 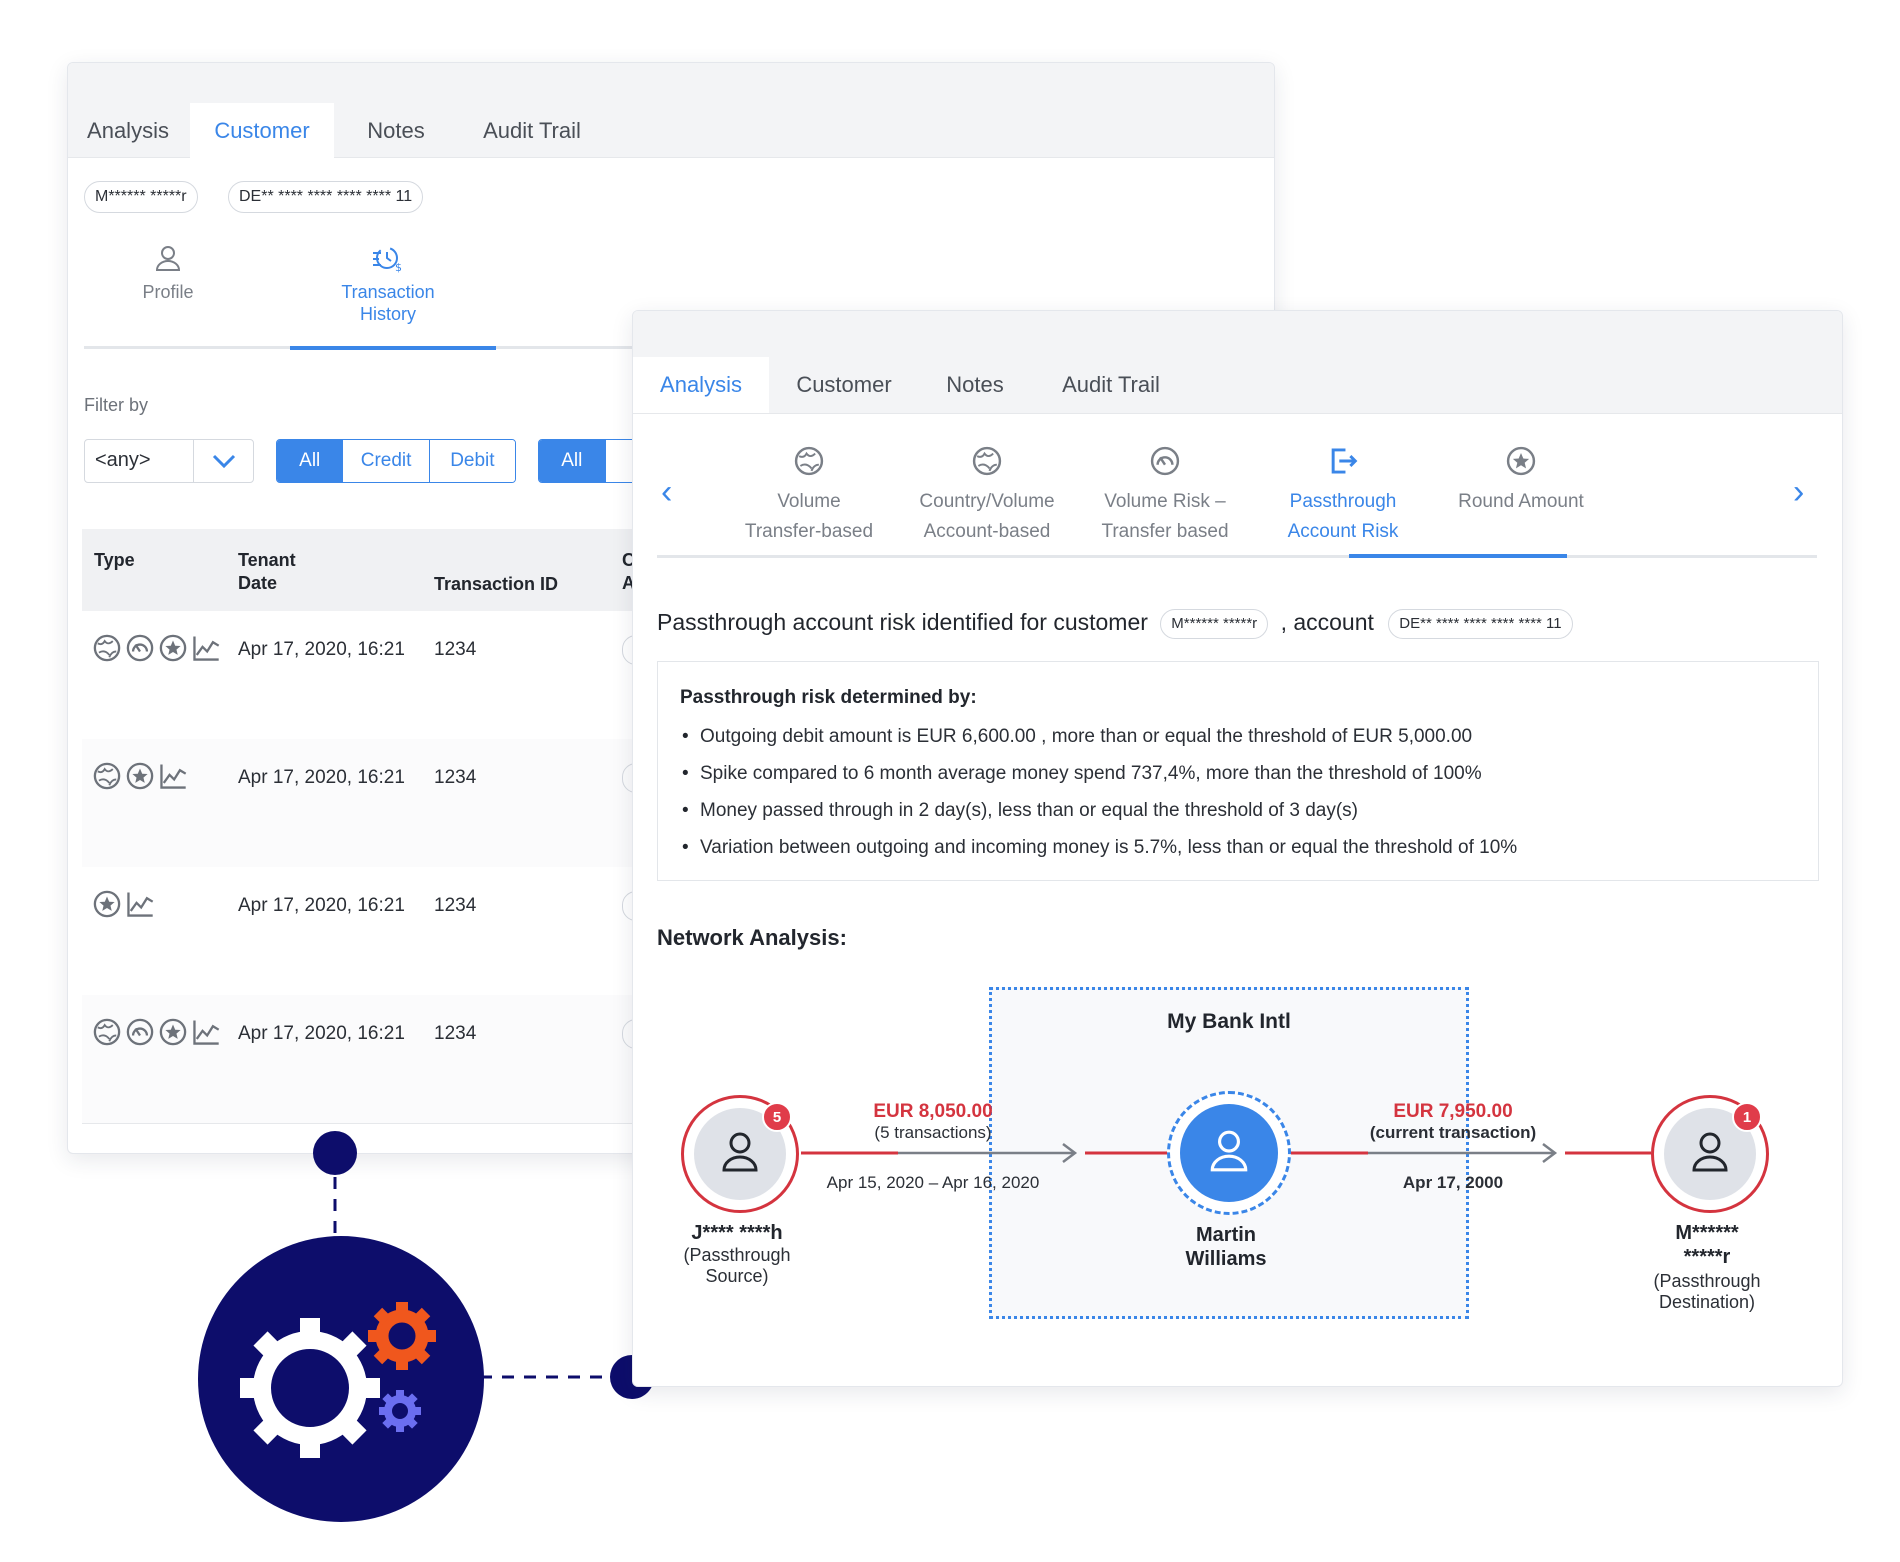 What do you see at coordinates (1707, 1245) in the screenshot?
I see `destination-name: M****** *****r` at bounding box center [1707, 1245].